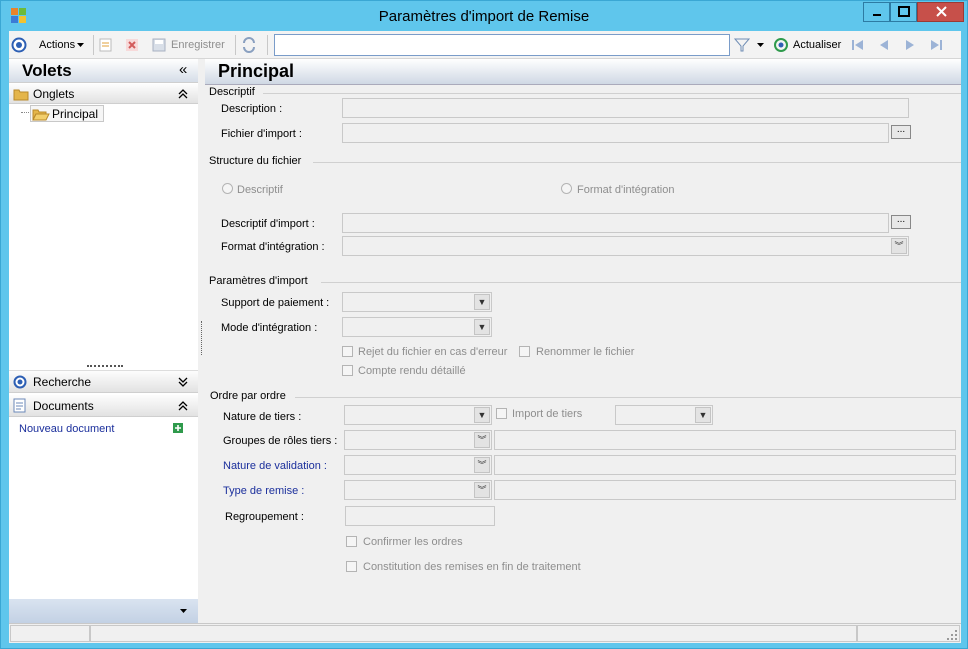 The image size is (968, 649). I want to click on sidebar-title: Volets, so click(47, 70).